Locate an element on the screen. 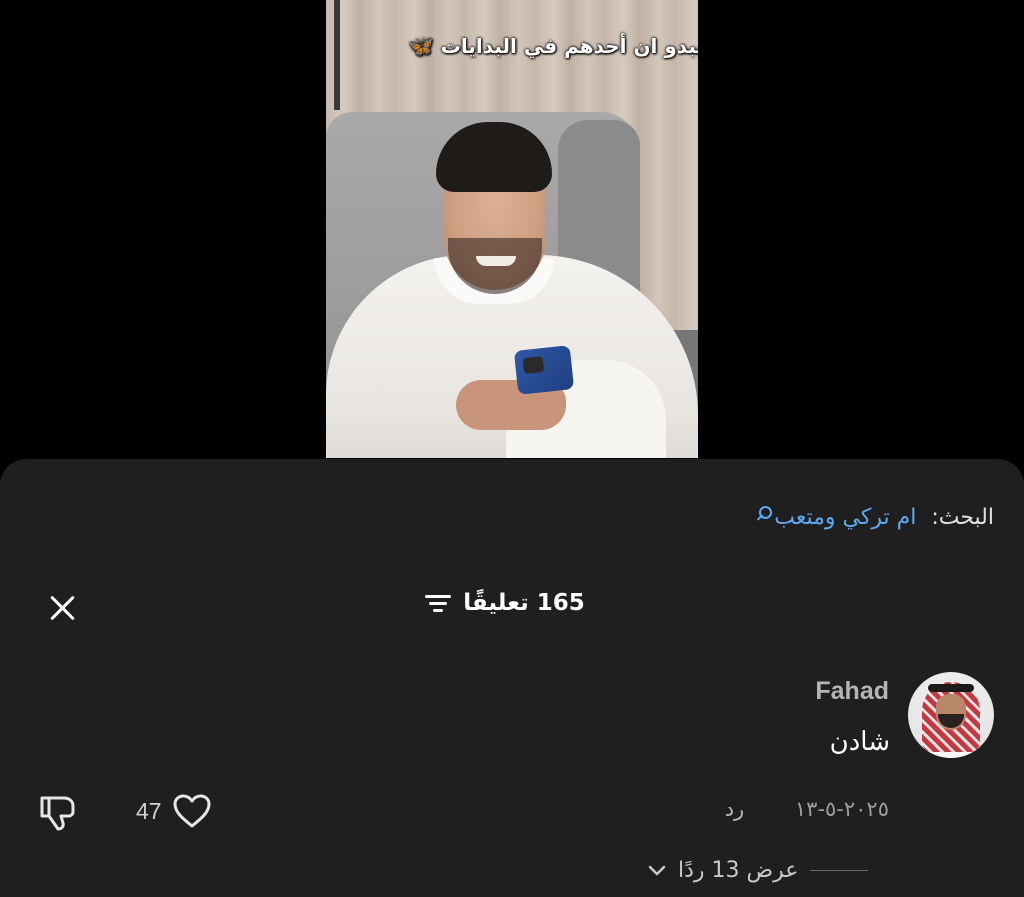  view-replies-label: عرض 13 ردًا is located at coordinates (738, 870).